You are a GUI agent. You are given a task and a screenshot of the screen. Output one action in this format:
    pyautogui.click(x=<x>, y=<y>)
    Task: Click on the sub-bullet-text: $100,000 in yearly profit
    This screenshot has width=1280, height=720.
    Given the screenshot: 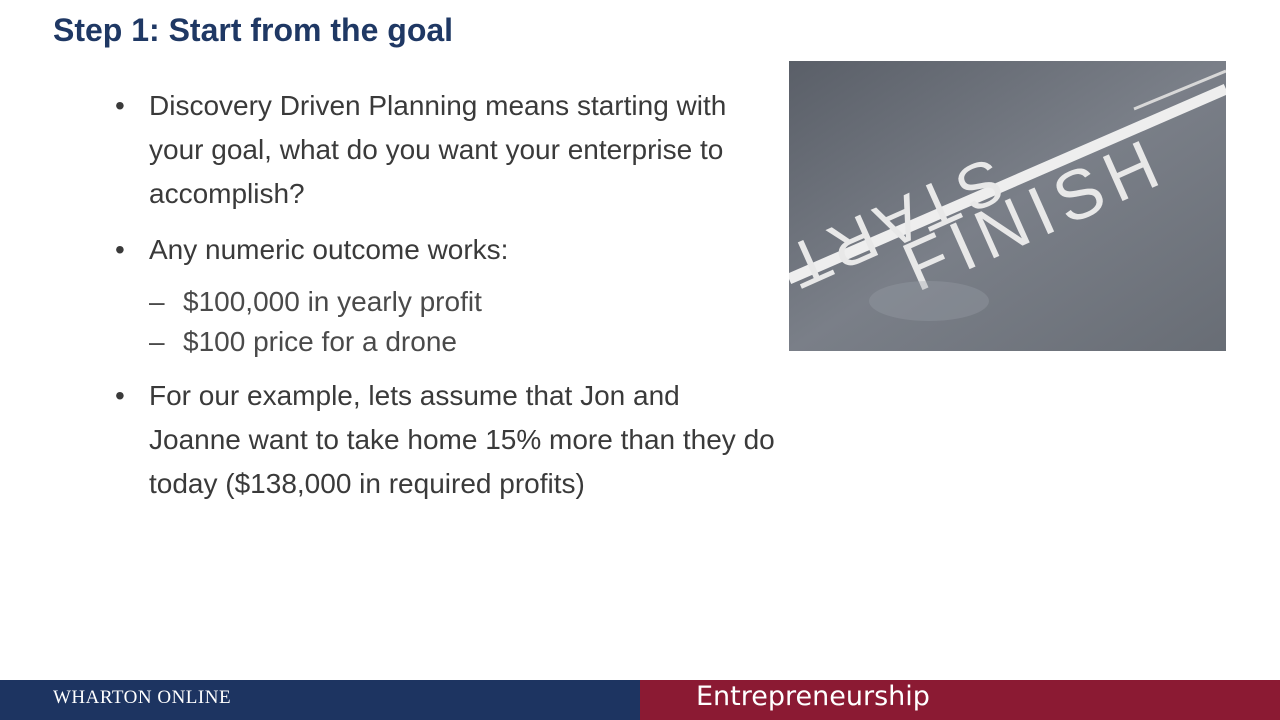 What is the action you would take?
    pyautogui.click(x=332, y=301)
    